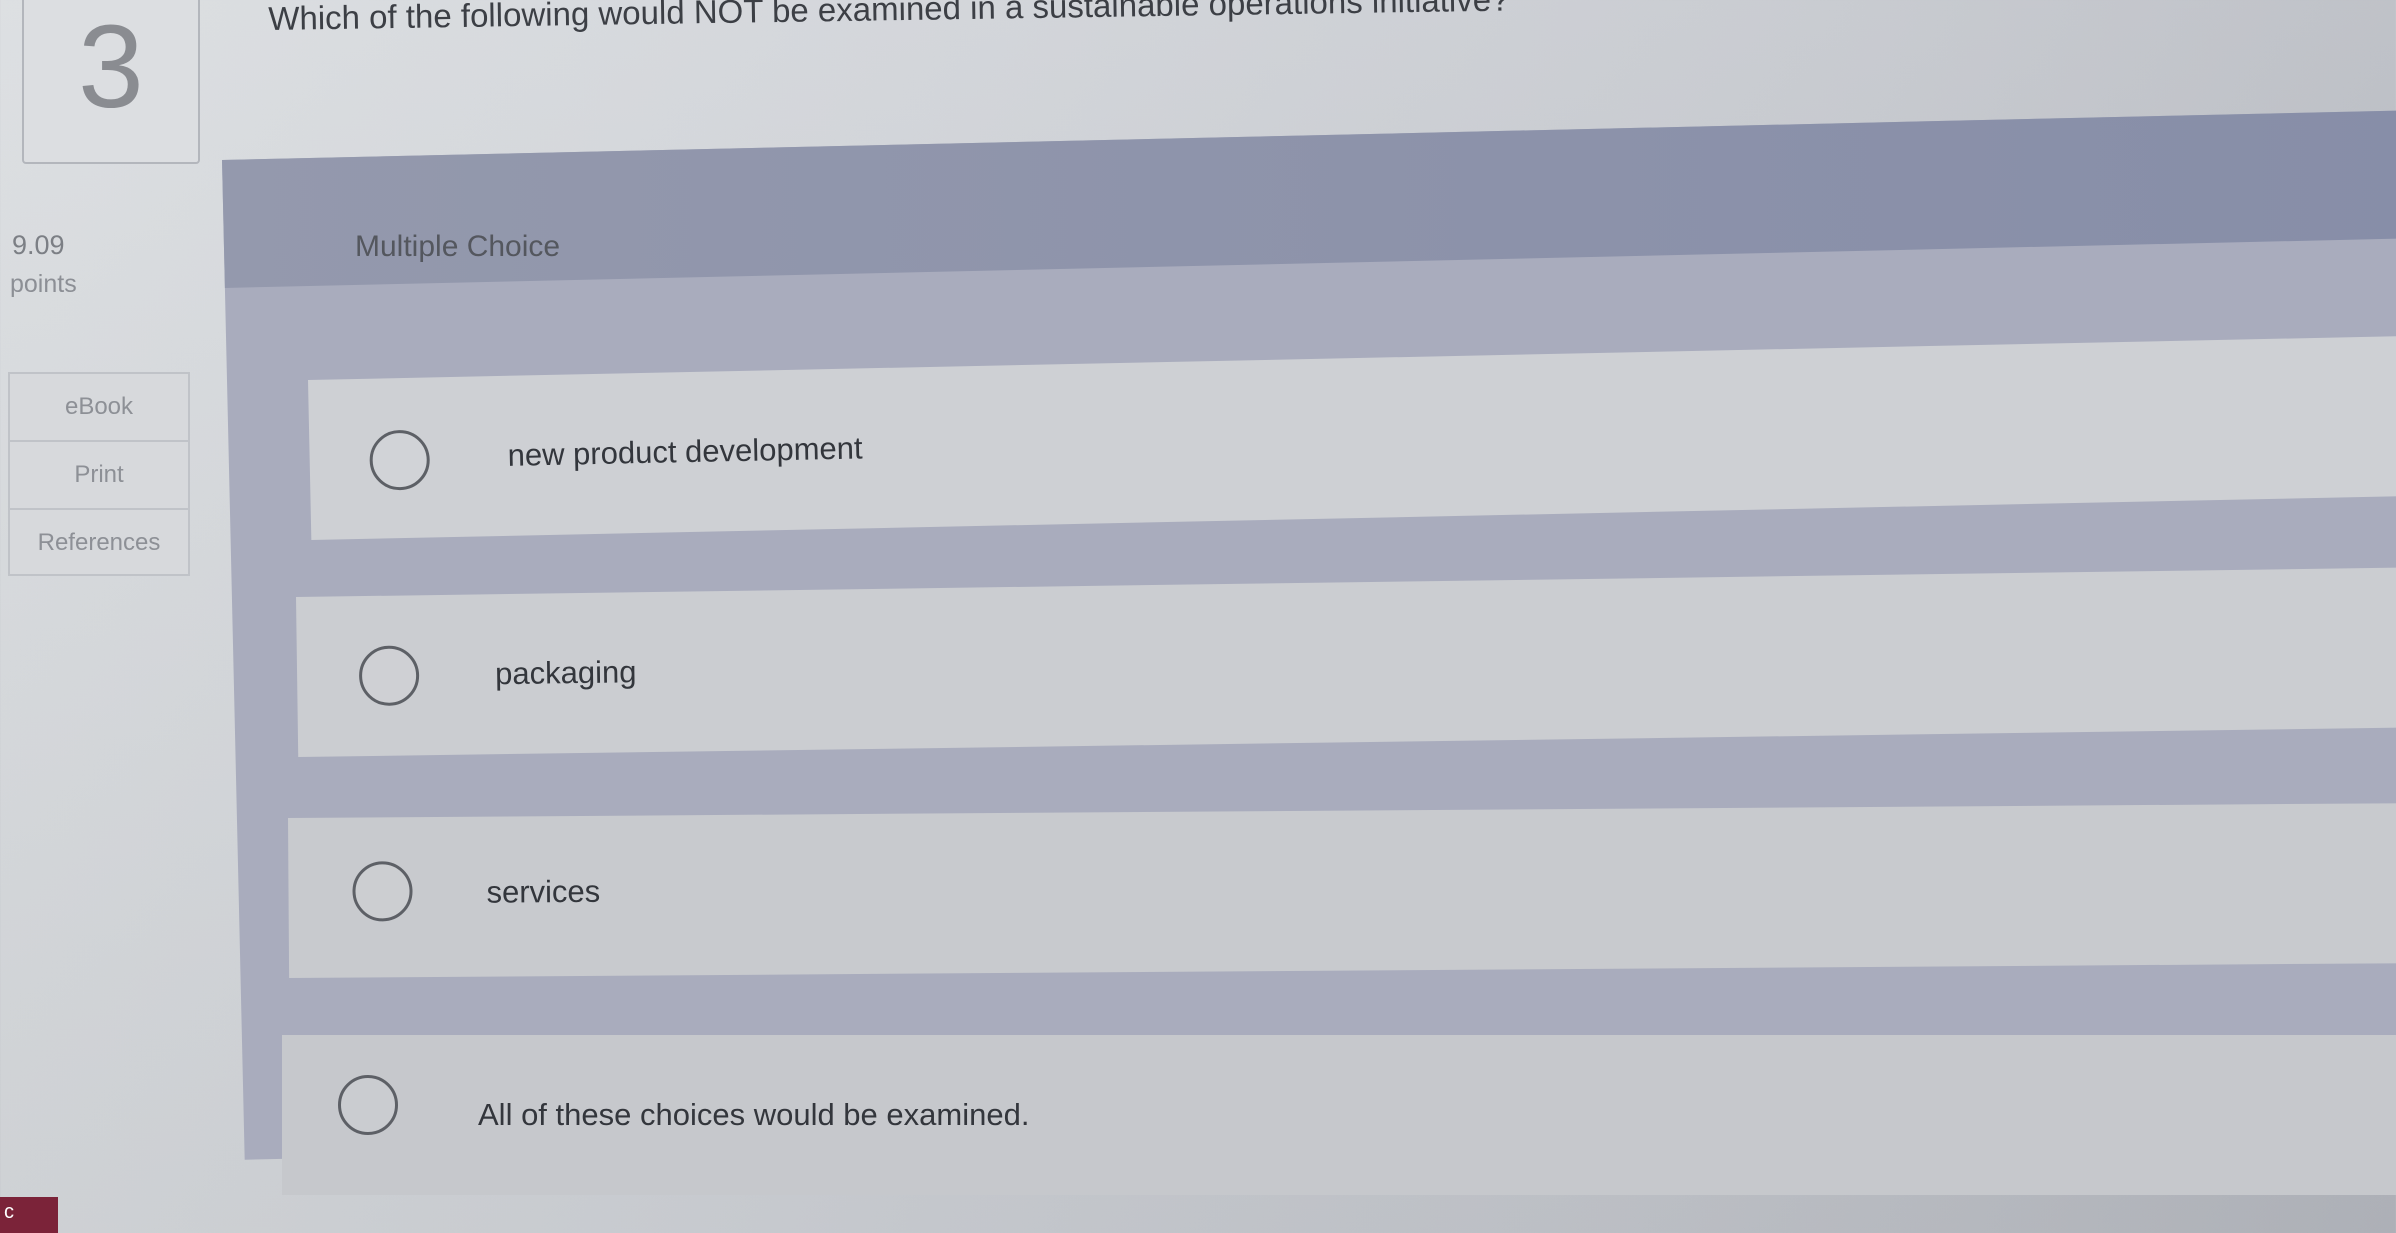 The image size is (2396, 1233). What do you see at coordinates (1346, 662) in the screenshot?
I see `option-2: packaging` at bounding box center [1346, 662].